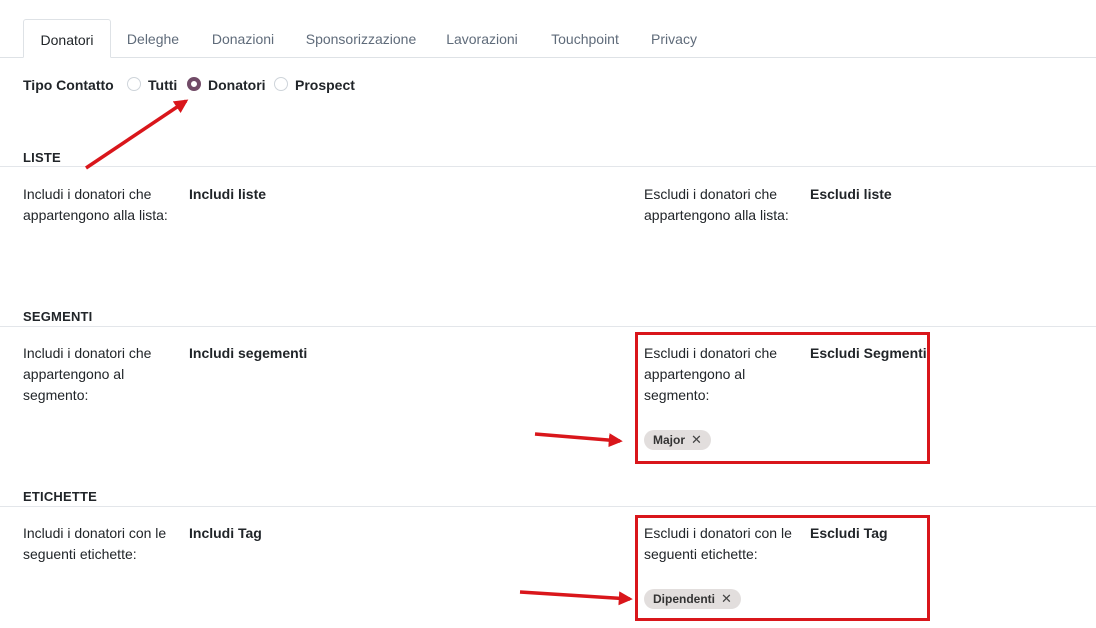 The width and height of the screenshot is (1096, 628). I want to click on tab-sponsorizzazione: Sponsorizzazione, so click(361, 38).